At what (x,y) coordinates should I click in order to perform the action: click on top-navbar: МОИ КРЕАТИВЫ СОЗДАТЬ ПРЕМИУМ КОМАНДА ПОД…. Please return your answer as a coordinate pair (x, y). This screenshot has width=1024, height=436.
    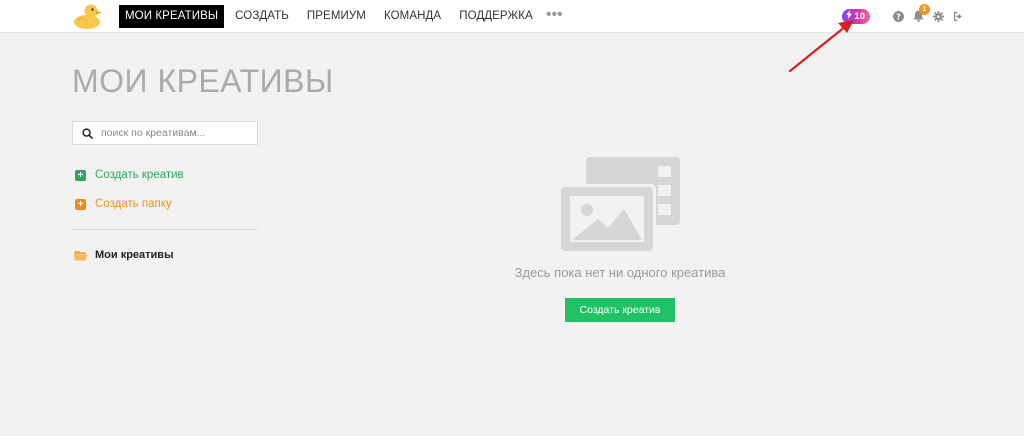
    Looking at the image, I should click on (512, 16).